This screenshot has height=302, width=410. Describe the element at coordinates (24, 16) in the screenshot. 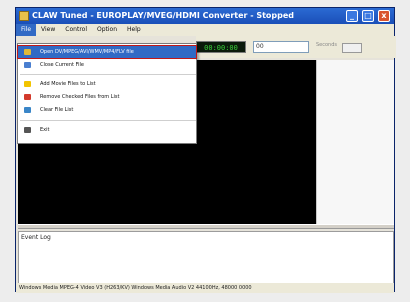

I see `app-icon` at that location.